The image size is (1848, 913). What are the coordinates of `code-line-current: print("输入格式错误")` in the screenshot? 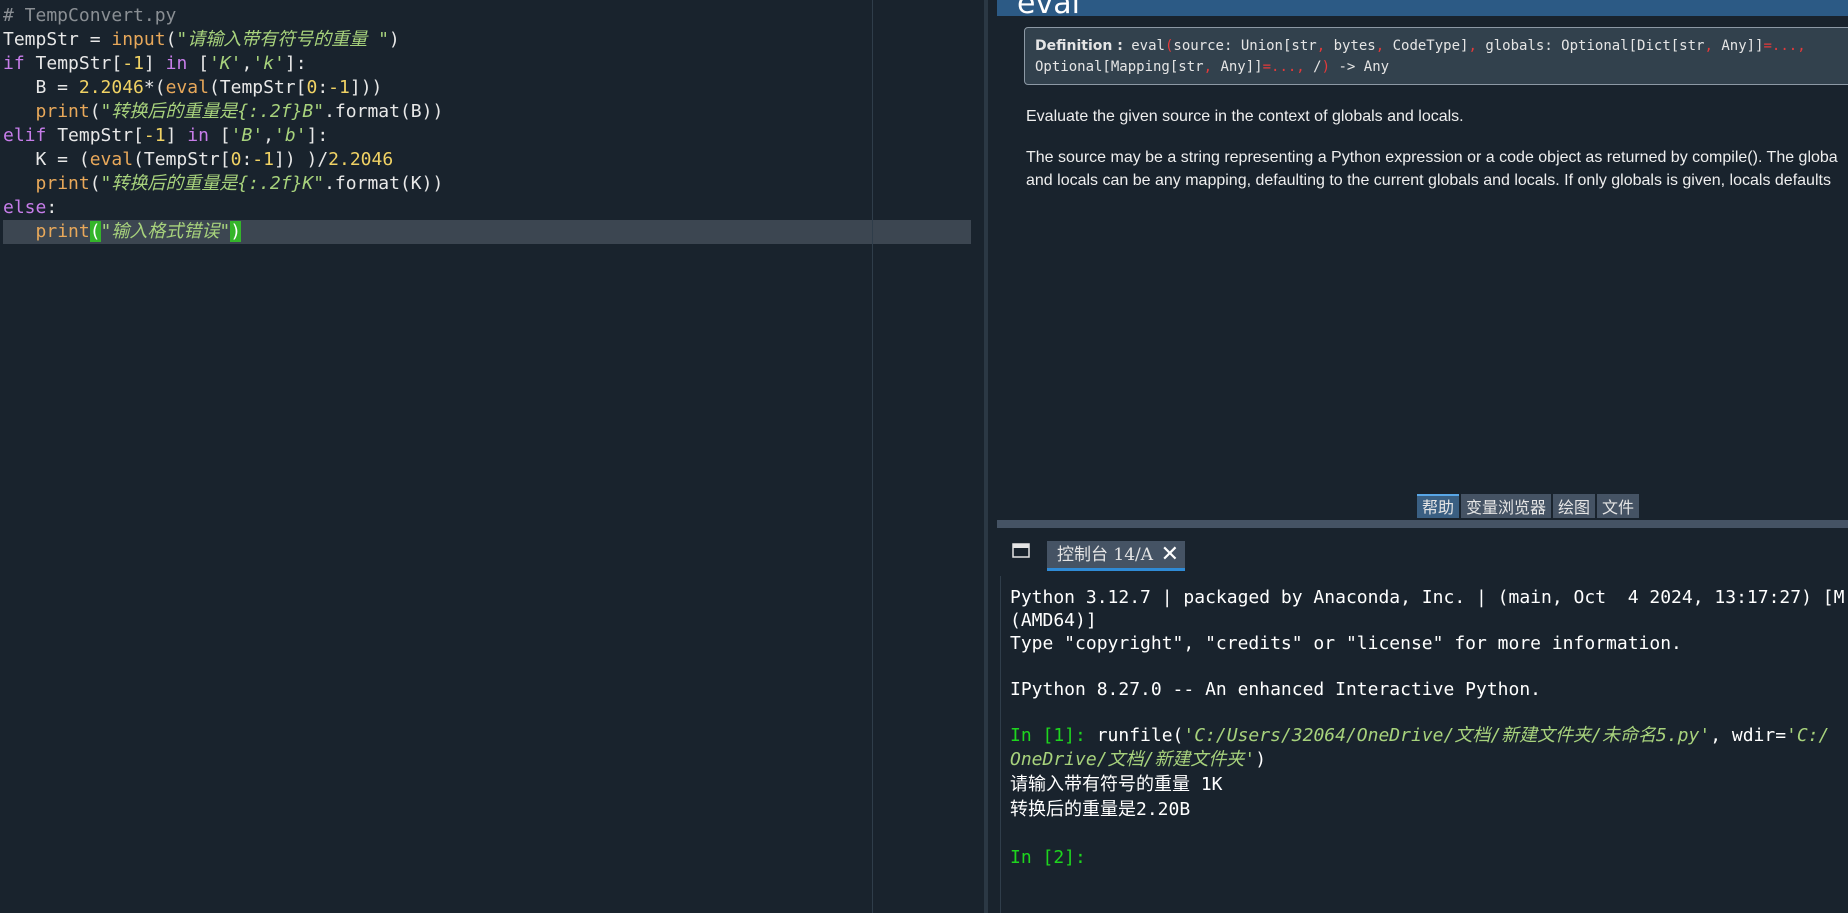 It's located at (487, 232).